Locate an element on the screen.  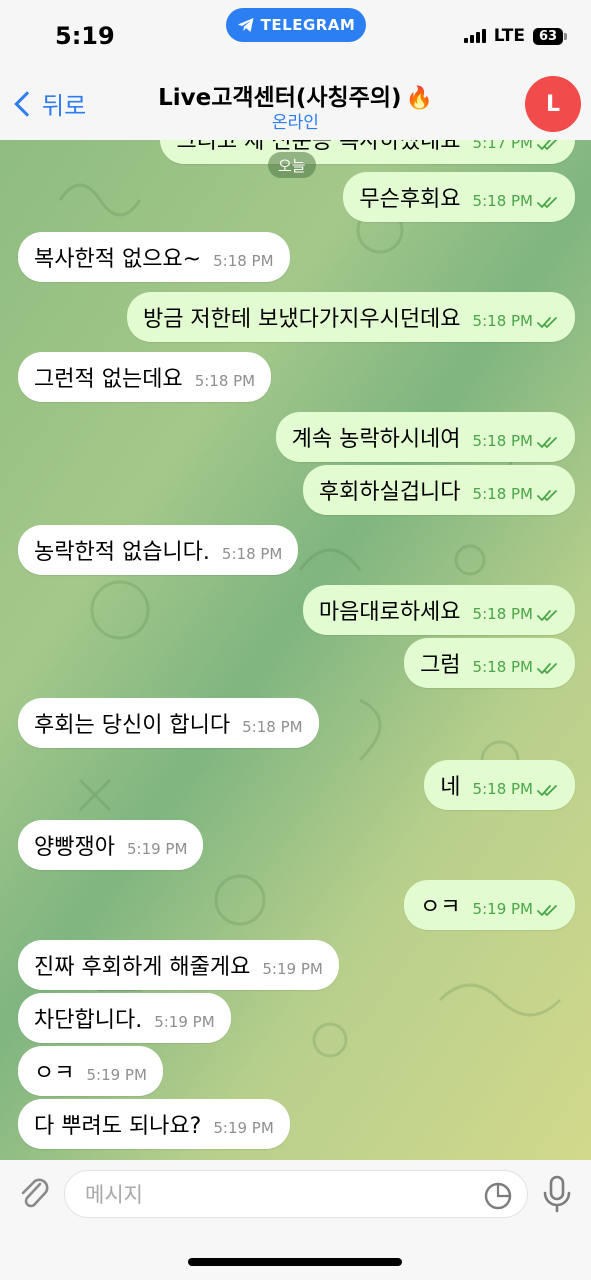
chat-title: Live고객센터(사칭주의) 🔥 is located at coordinates (295, 95).